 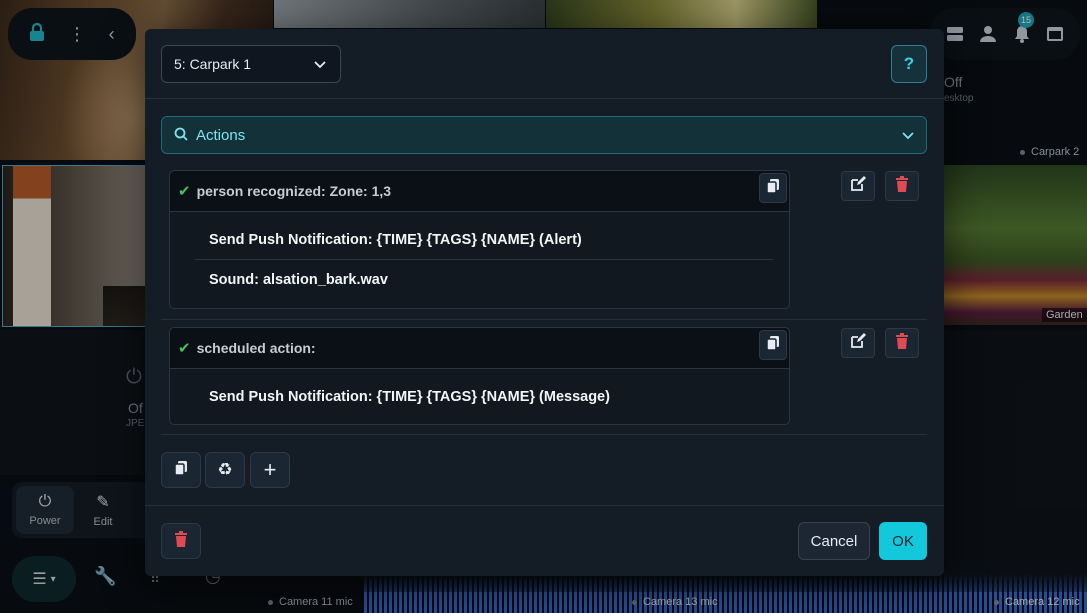 I want to click on camera-select-value: 5: Carpark 1, so click(x=213, y=64).